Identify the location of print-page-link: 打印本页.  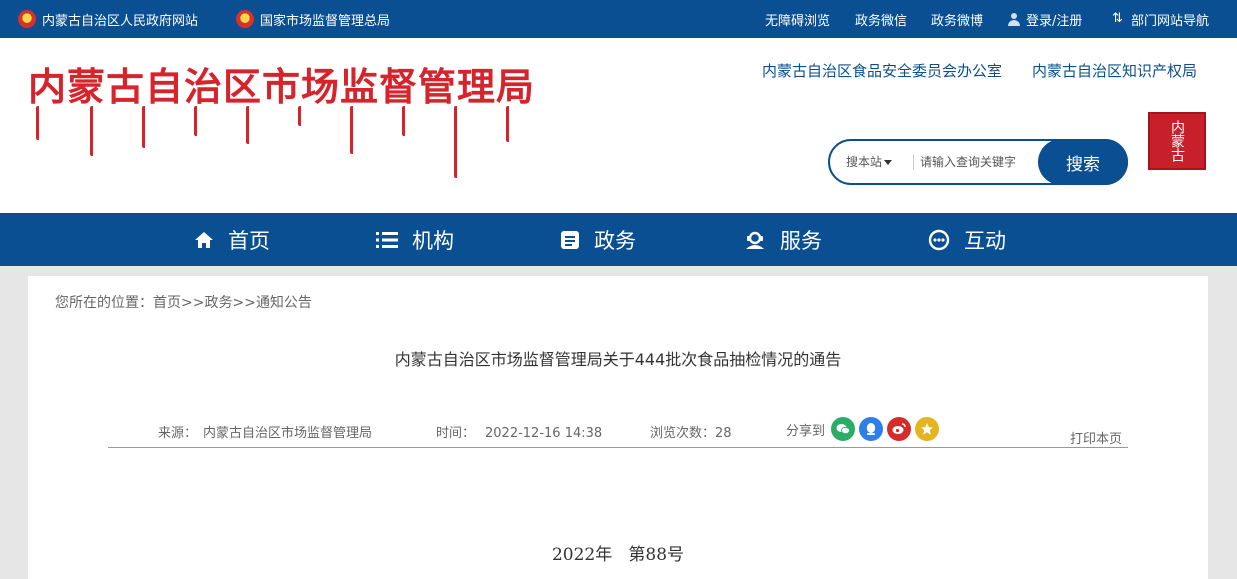
(1096, 437).